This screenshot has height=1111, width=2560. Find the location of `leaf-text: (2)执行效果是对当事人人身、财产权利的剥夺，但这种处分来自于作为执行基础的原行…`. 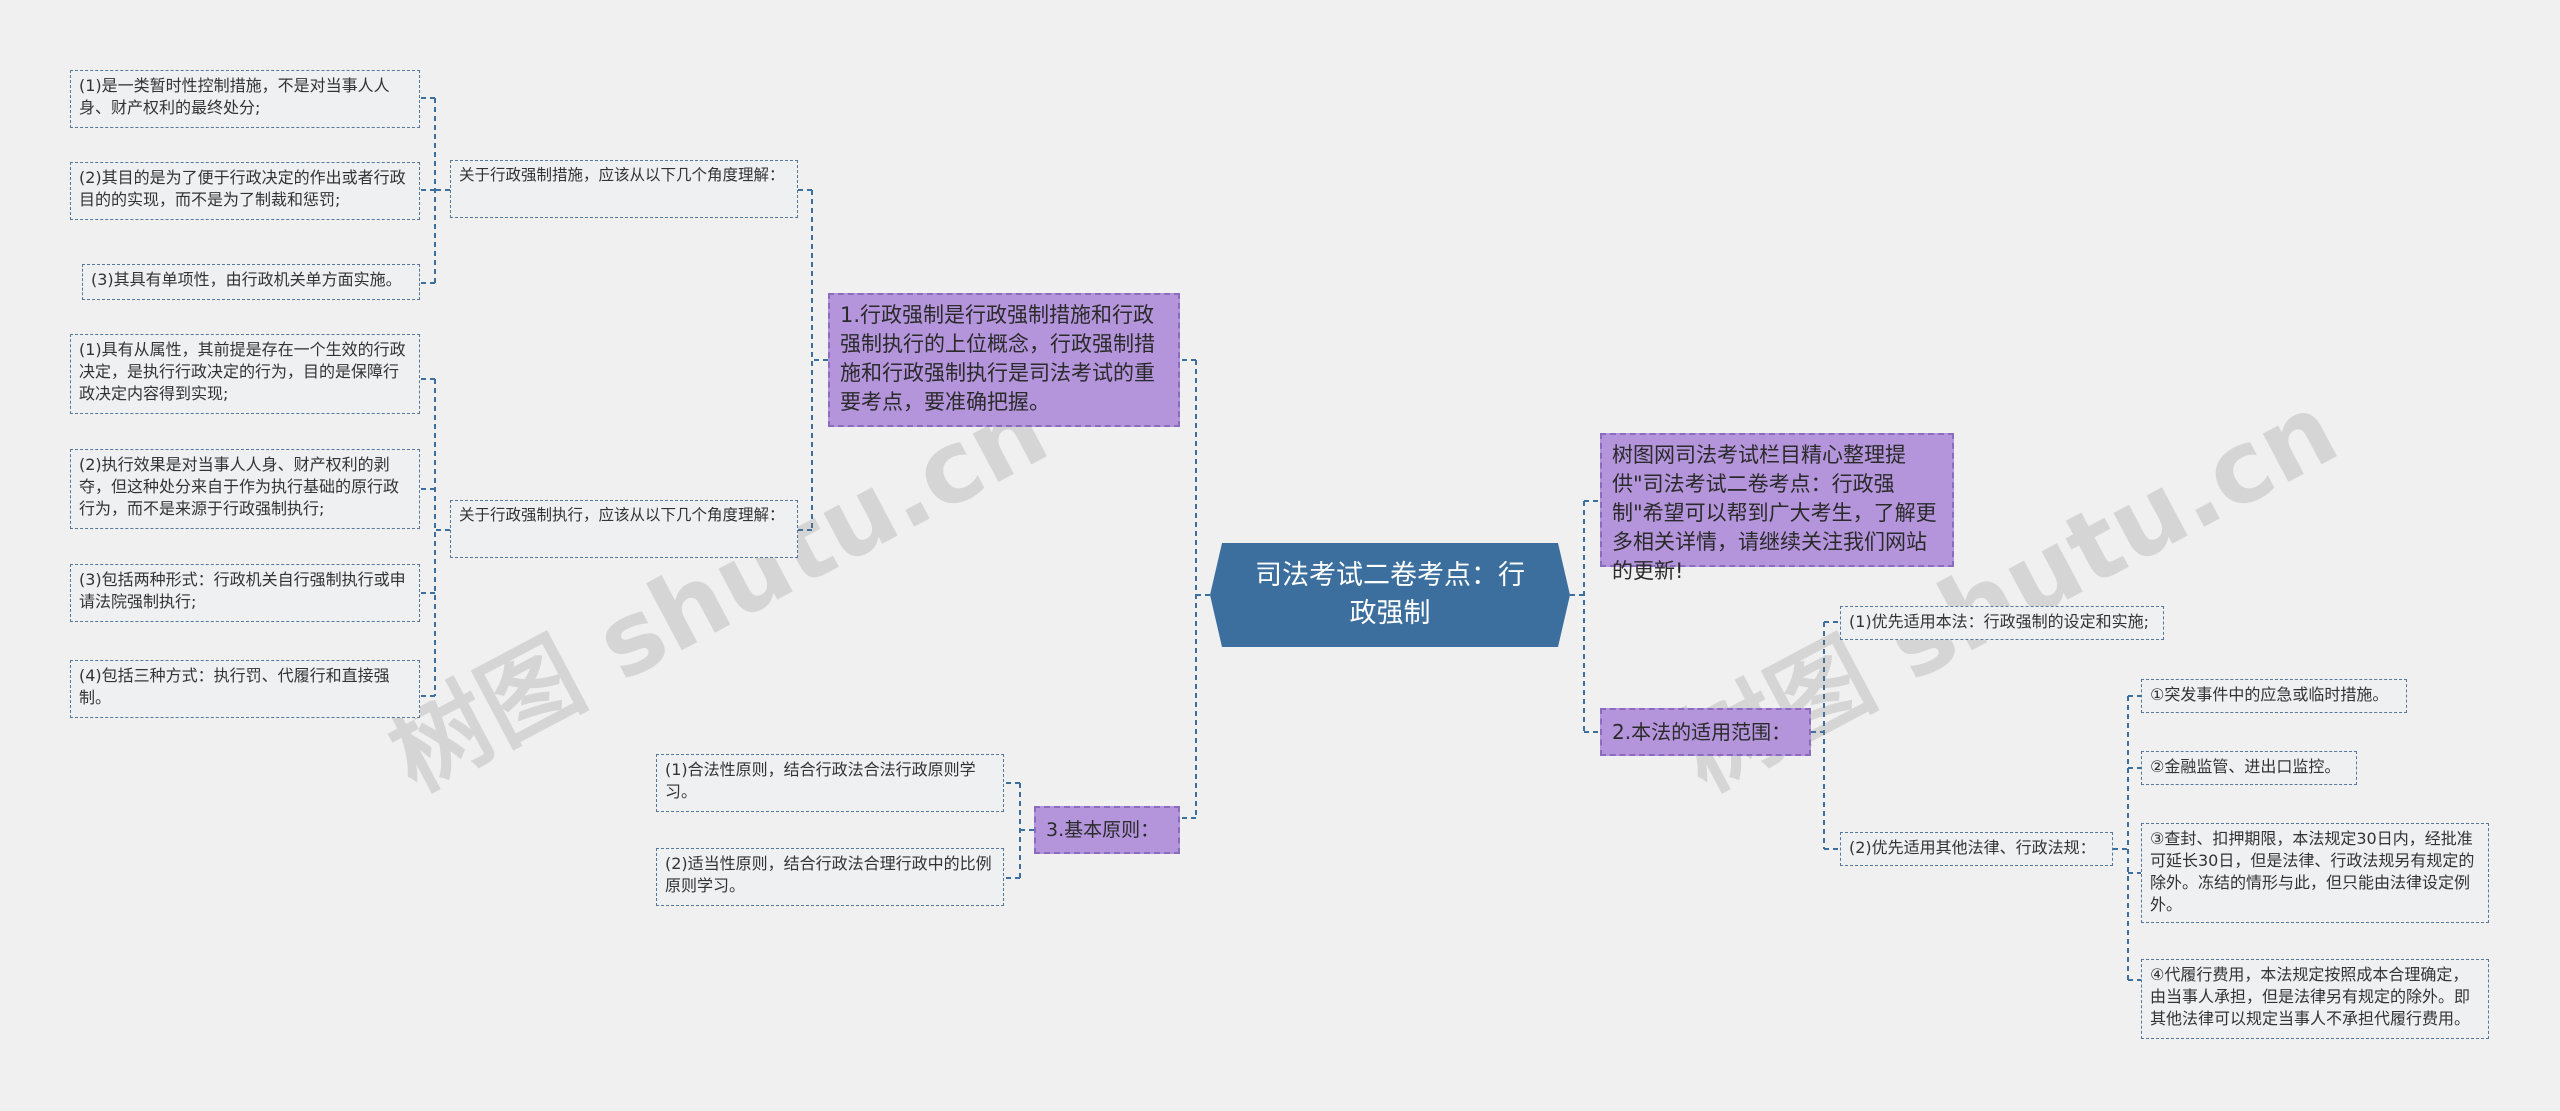

leaf-text: (2)执行效果是对当事人人身、财产权利的剥夺，但这种处分来自于作为执行基础的原行… is located at coordinates (239, 486).